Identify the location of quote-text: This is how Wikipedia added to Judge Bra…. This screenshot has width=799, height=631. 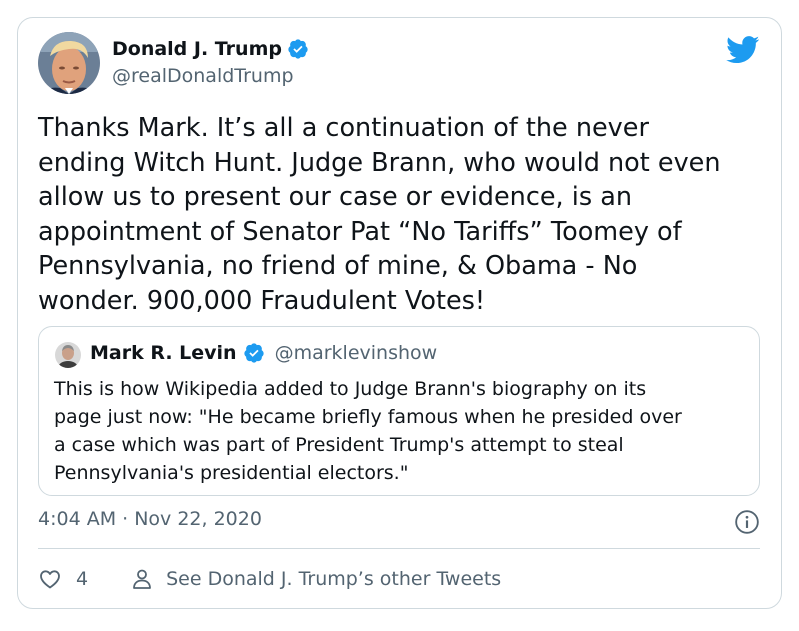
(368, 431).